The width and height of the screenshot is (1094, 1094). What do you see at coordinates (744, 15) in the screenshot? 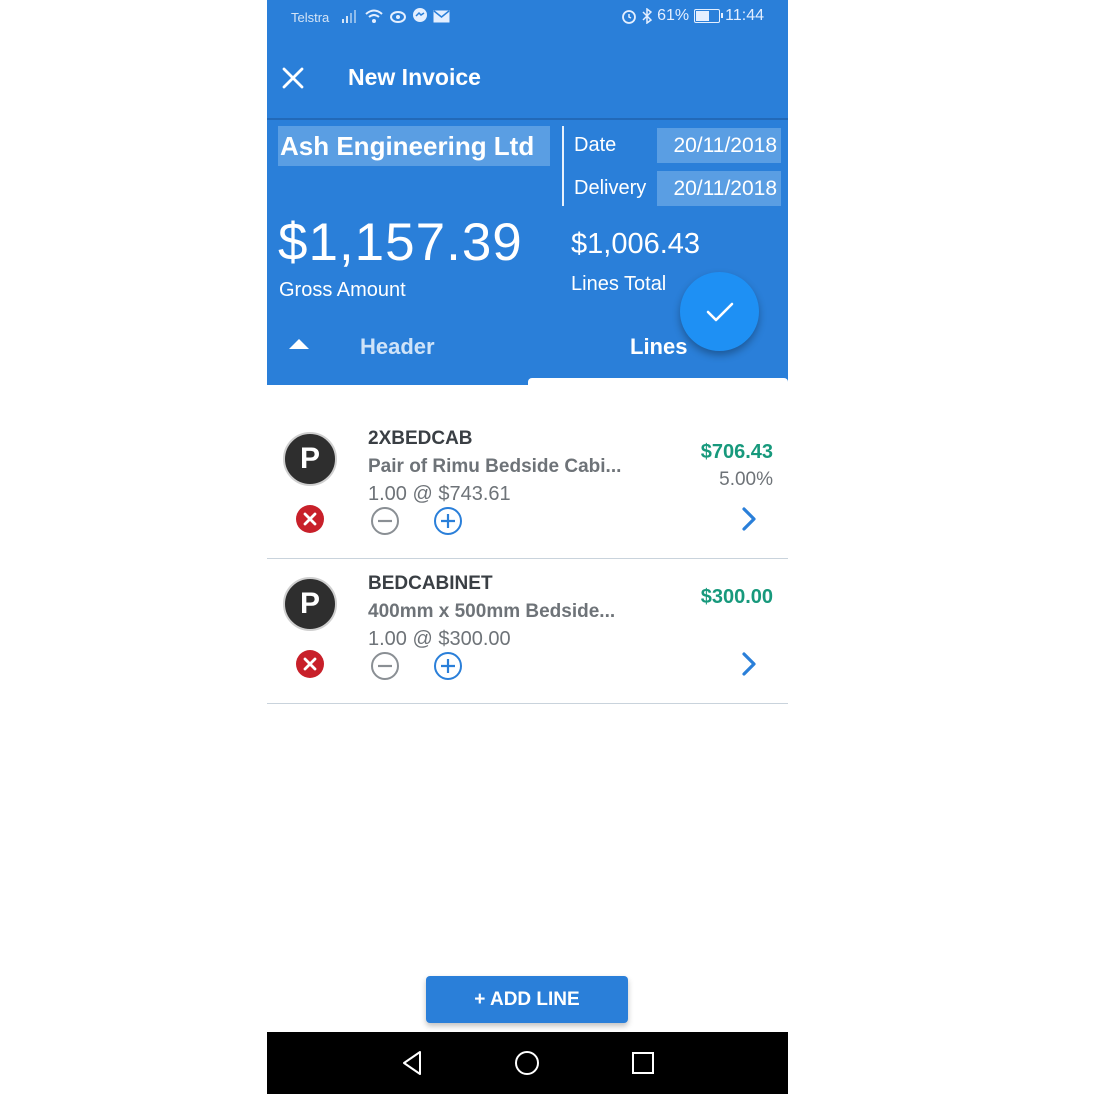
I see `clock: 11:44` at bounding box center [744, 15].